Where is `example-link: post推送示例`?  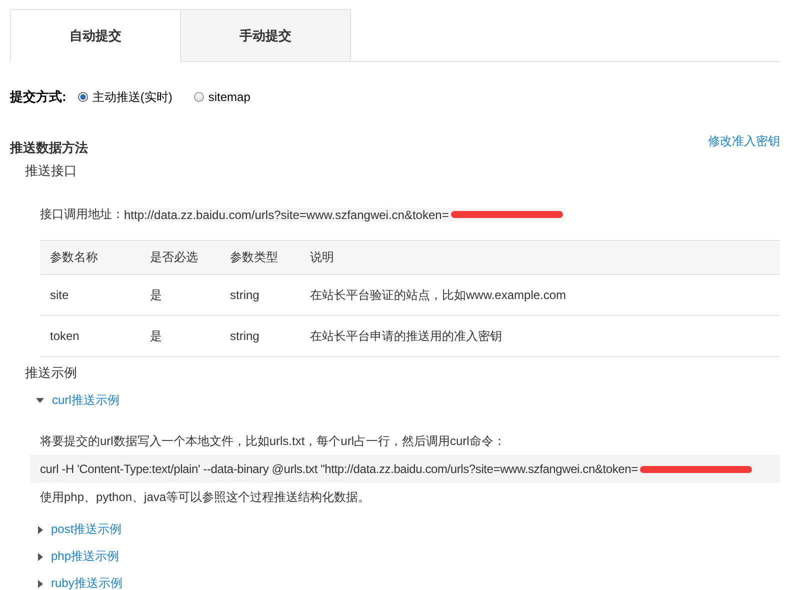 example-link: post推送示例 is located at coordinates (86, 529).